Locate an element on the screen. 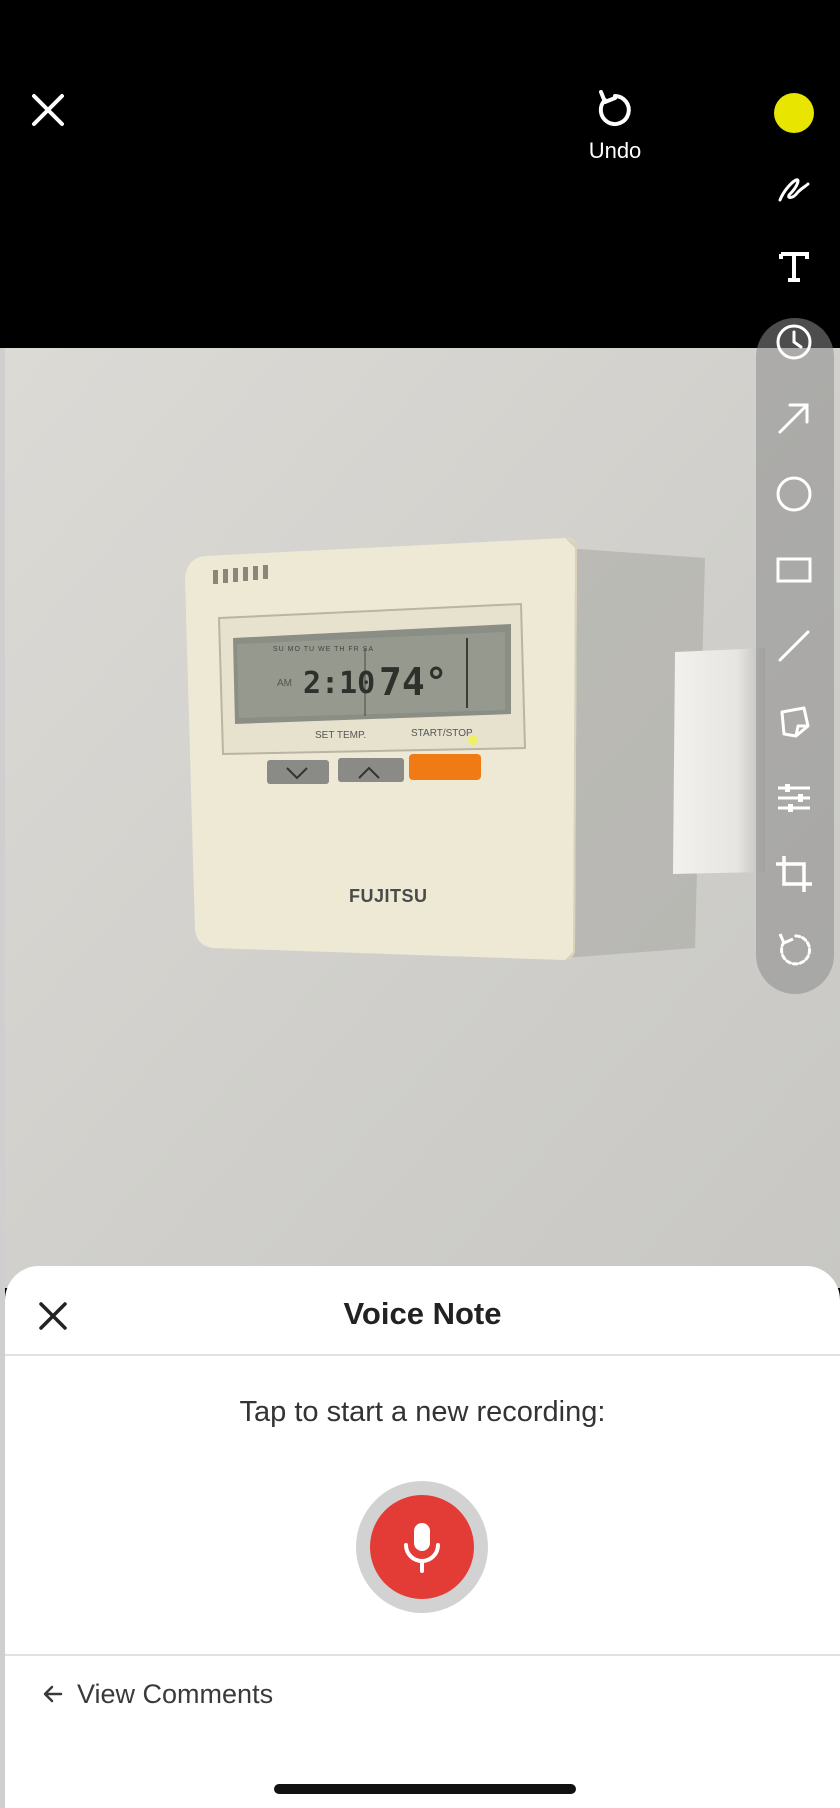 This screenshot has width=840, height=1808. start-stop-label: START/STOP is located at coordinates (442, 733).